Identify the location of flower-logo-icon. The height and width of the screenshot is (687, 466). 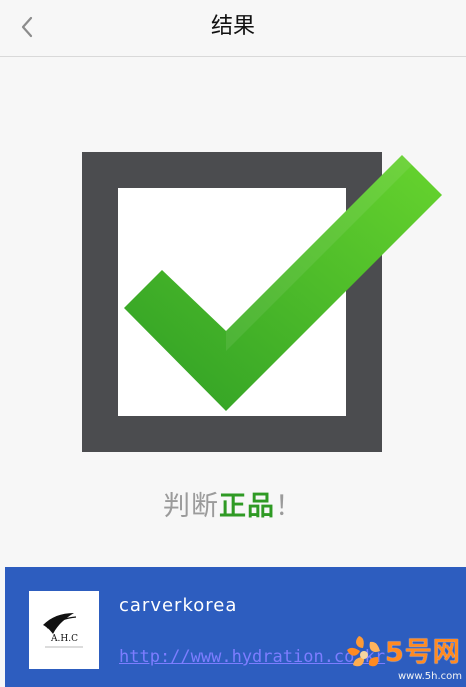
(363, 651).